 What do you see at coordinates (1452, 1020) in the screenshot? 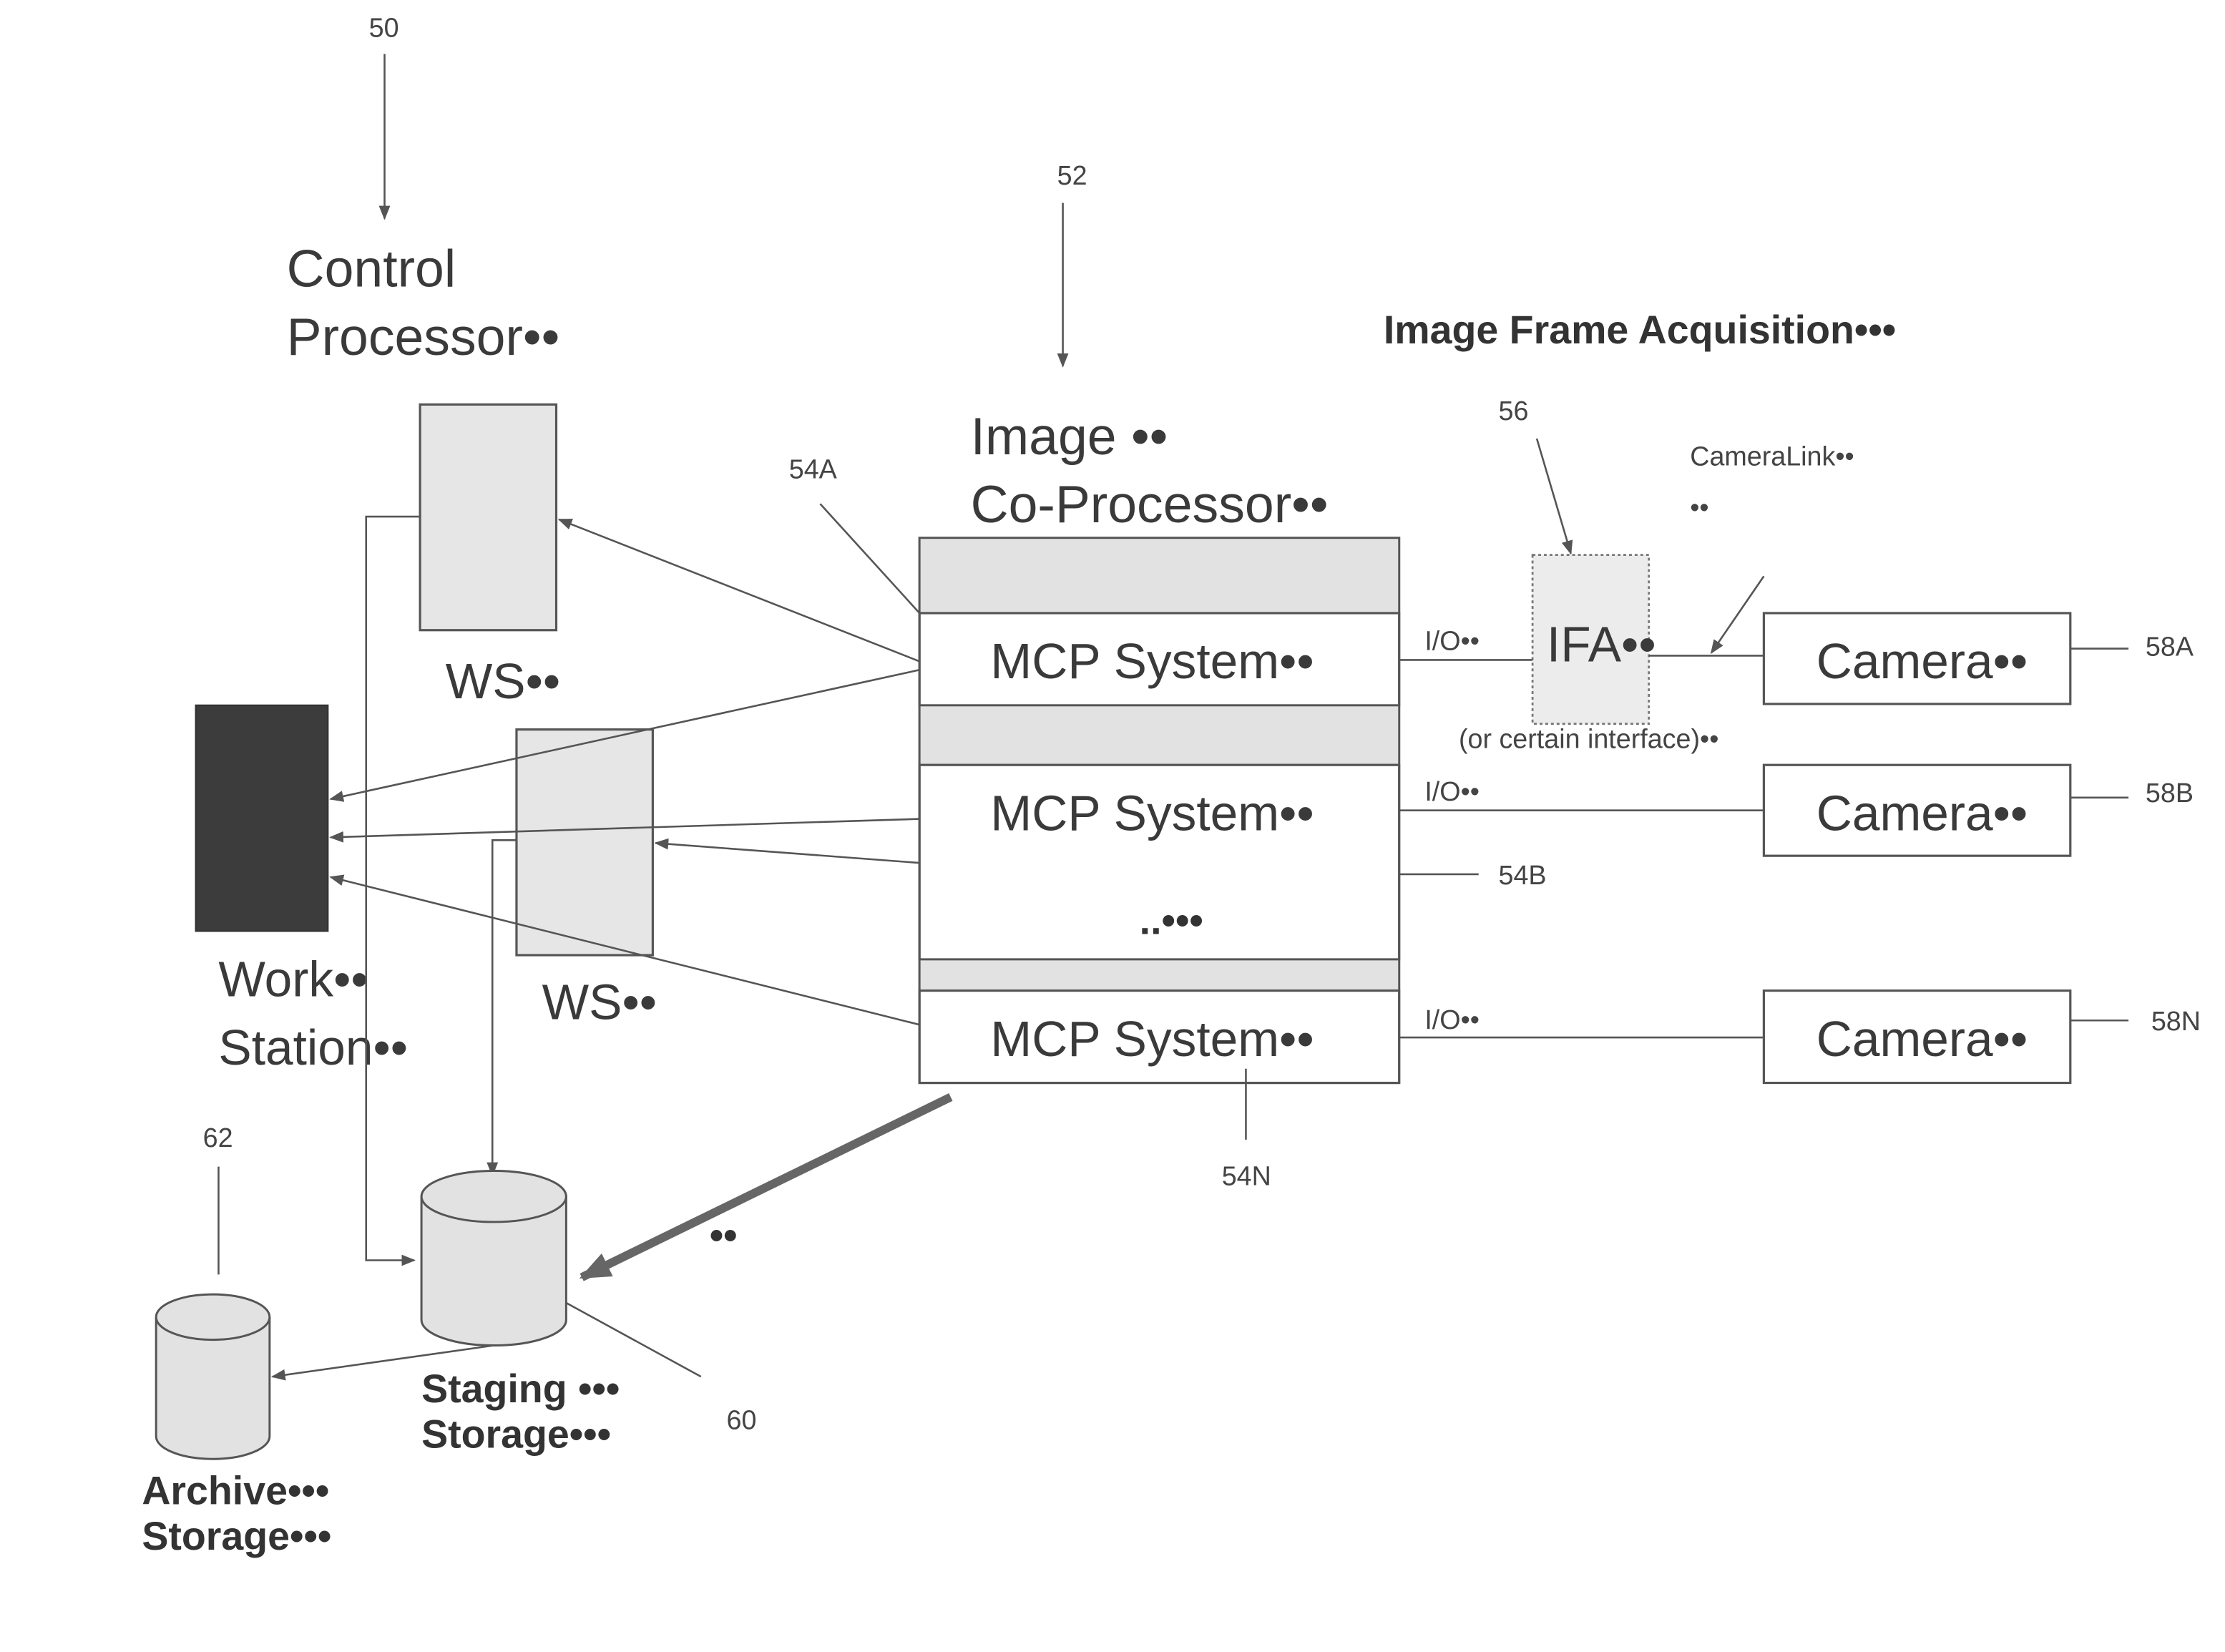
I see `io-n-label: I/O••` at bounding box center [1452, 1020].